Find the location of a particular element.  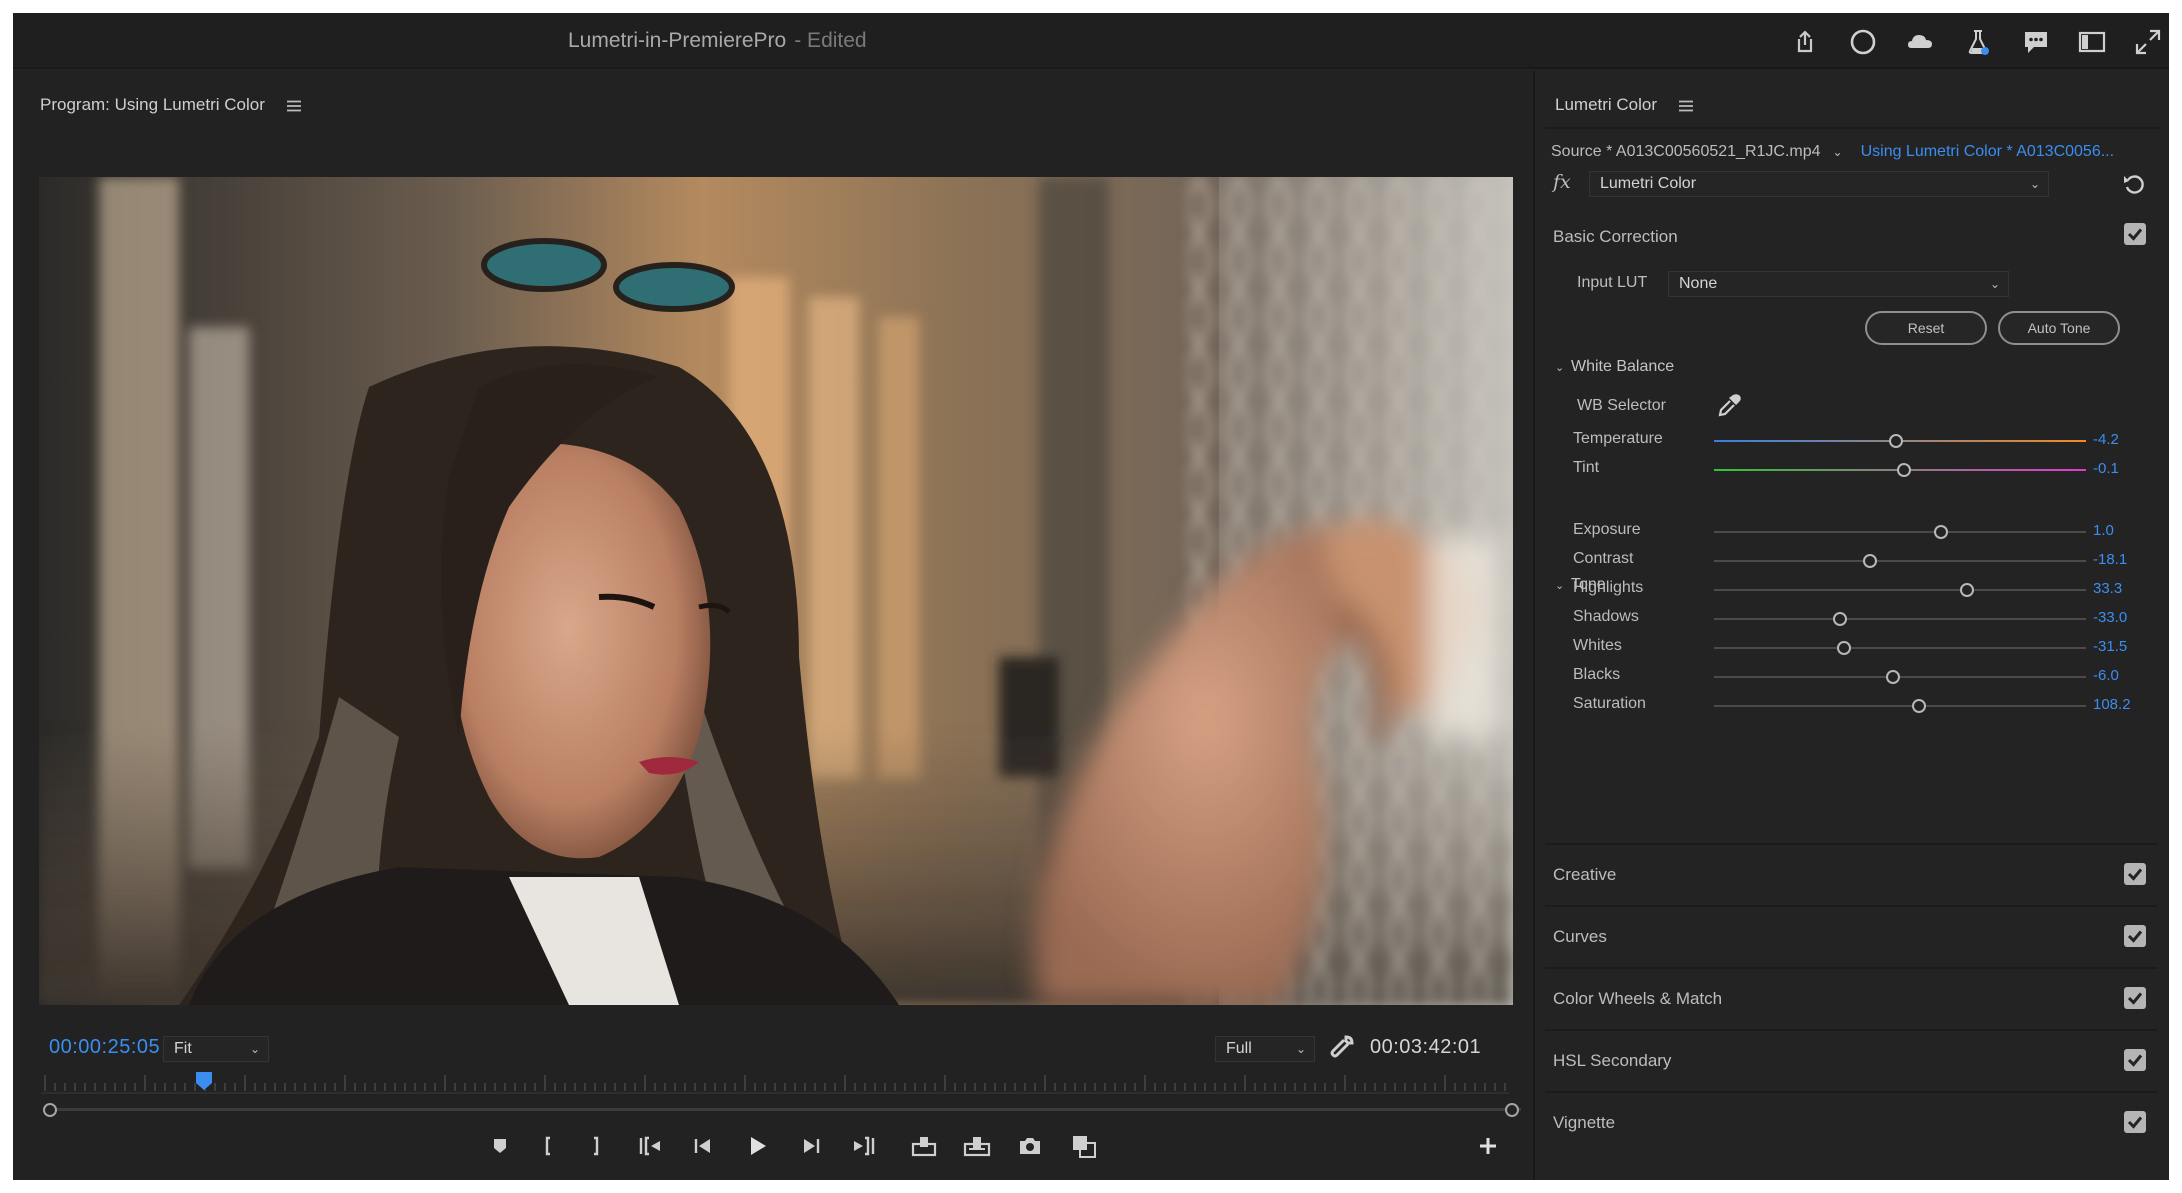

edited-status: - Edited is located at coordinates (830, 40).